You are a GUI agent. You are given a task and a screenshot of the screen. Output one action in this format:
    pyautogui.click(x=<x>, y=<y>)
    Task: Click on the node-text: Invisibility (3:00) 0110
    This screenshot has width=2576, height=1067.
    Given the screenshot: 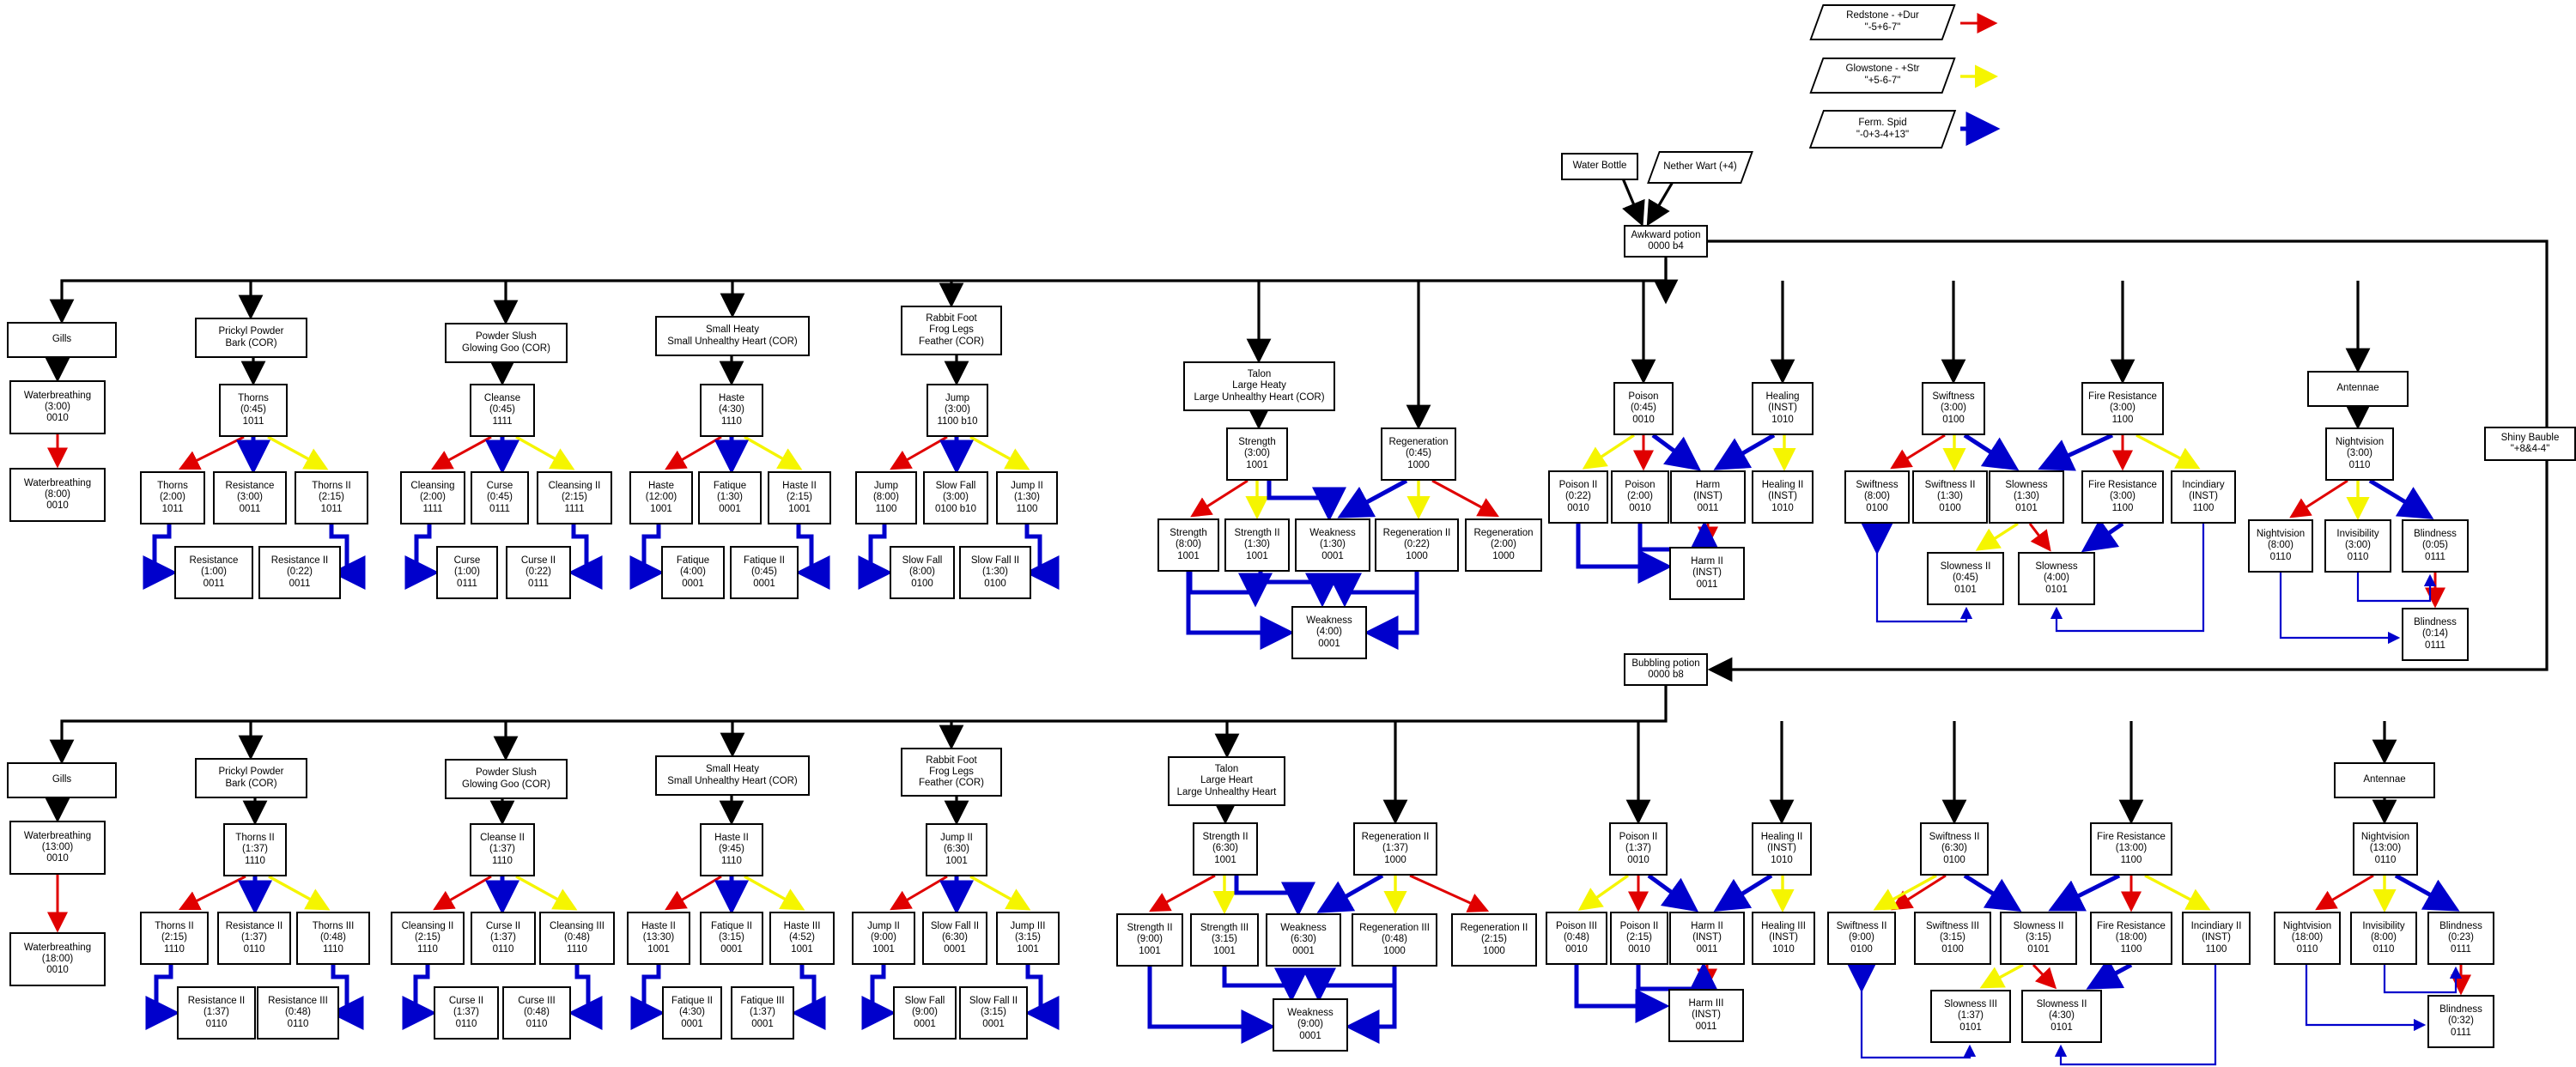 What is the action you would take?
    pyautogui.click(x=2357, y=545)
    